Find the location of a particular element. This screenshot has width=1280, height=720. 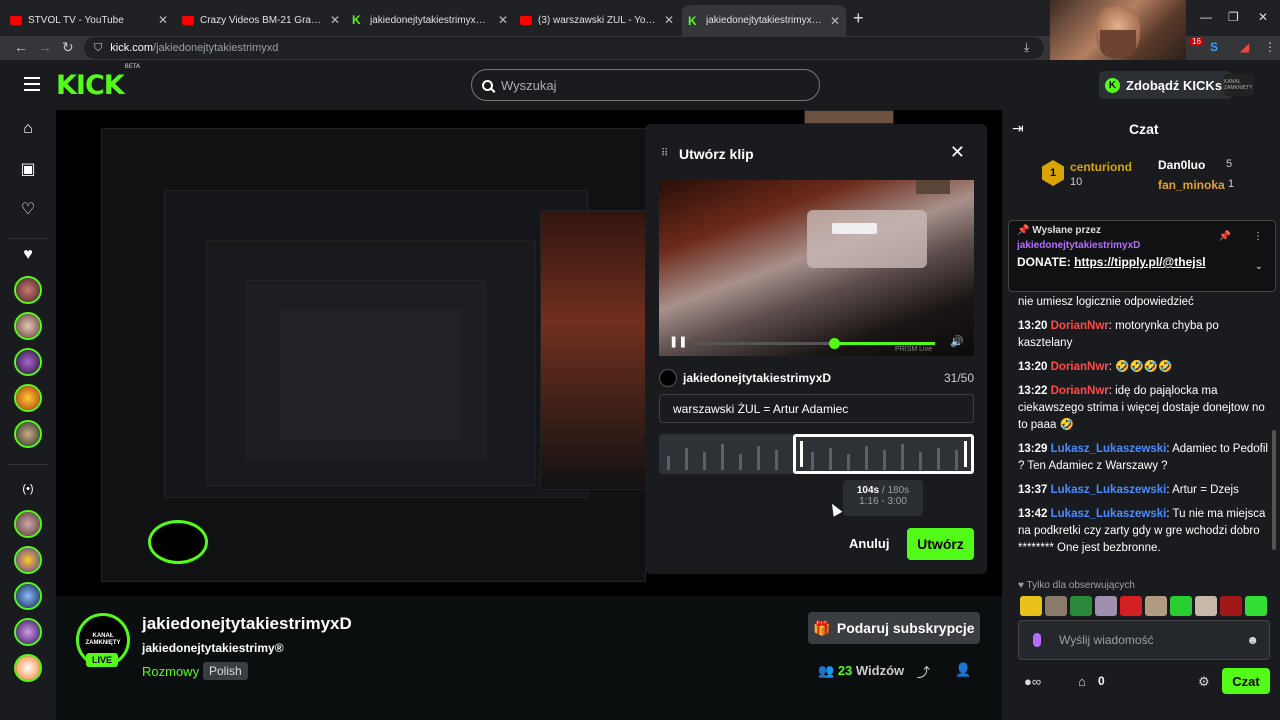

drag-handle-icon: ⠿ is located at coordinates (664, 153).